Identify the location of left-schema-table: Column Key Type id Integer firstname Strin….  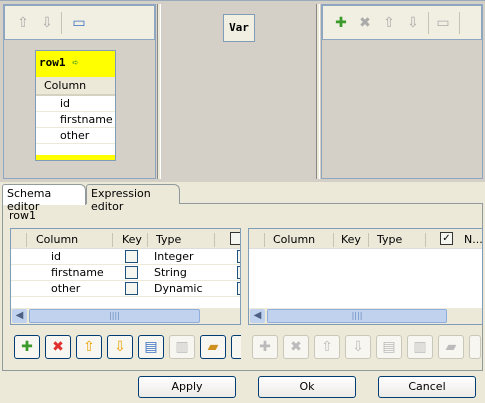
(125, 276).